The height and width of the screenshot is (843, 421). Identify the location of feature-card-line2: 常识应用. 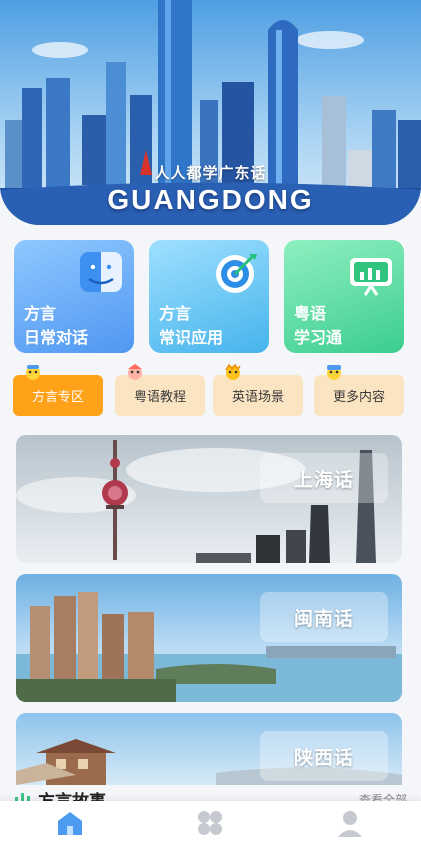
(191, 338).